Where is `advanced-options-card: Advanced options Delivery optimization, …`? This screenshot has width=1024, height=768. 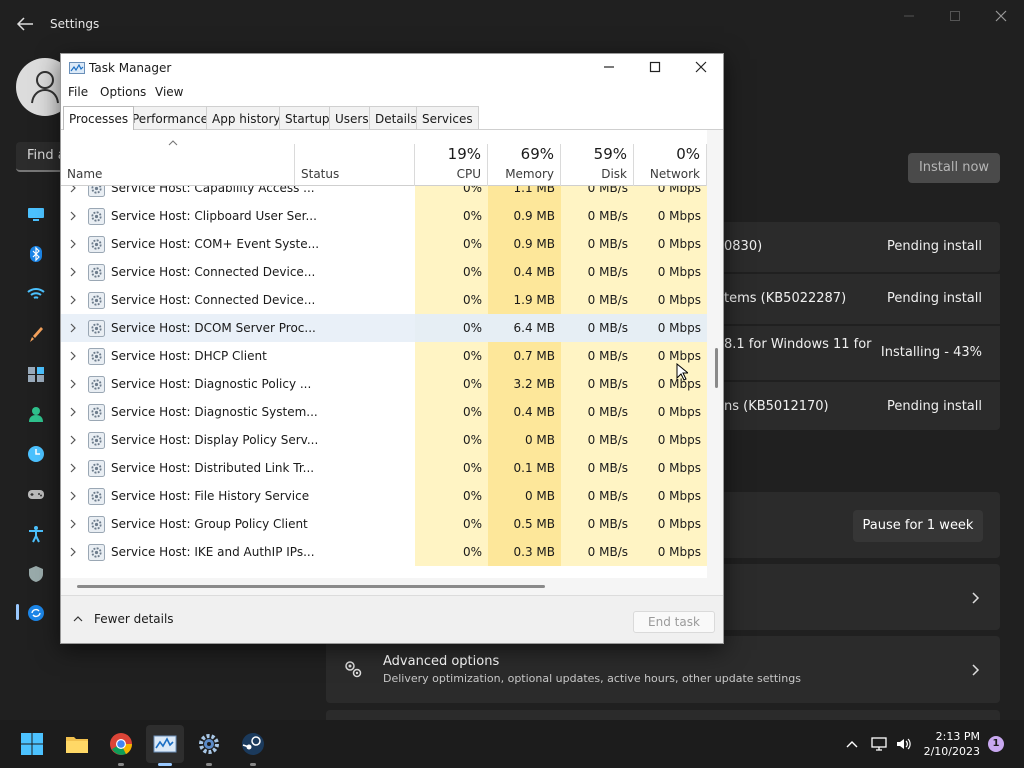 advanced-options-card: Advanced options Delivery optimization, … is located at coordinates (663, 669).